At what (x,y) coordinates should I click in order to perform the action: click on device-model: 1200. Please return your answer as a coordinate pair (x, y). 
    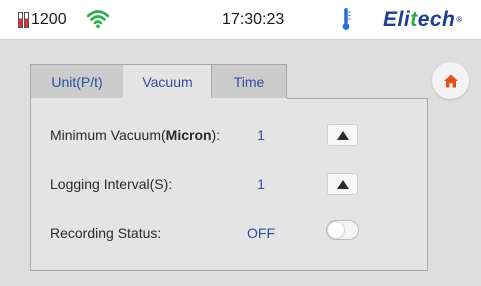
    Looking at the image, I should click on (42, 20).